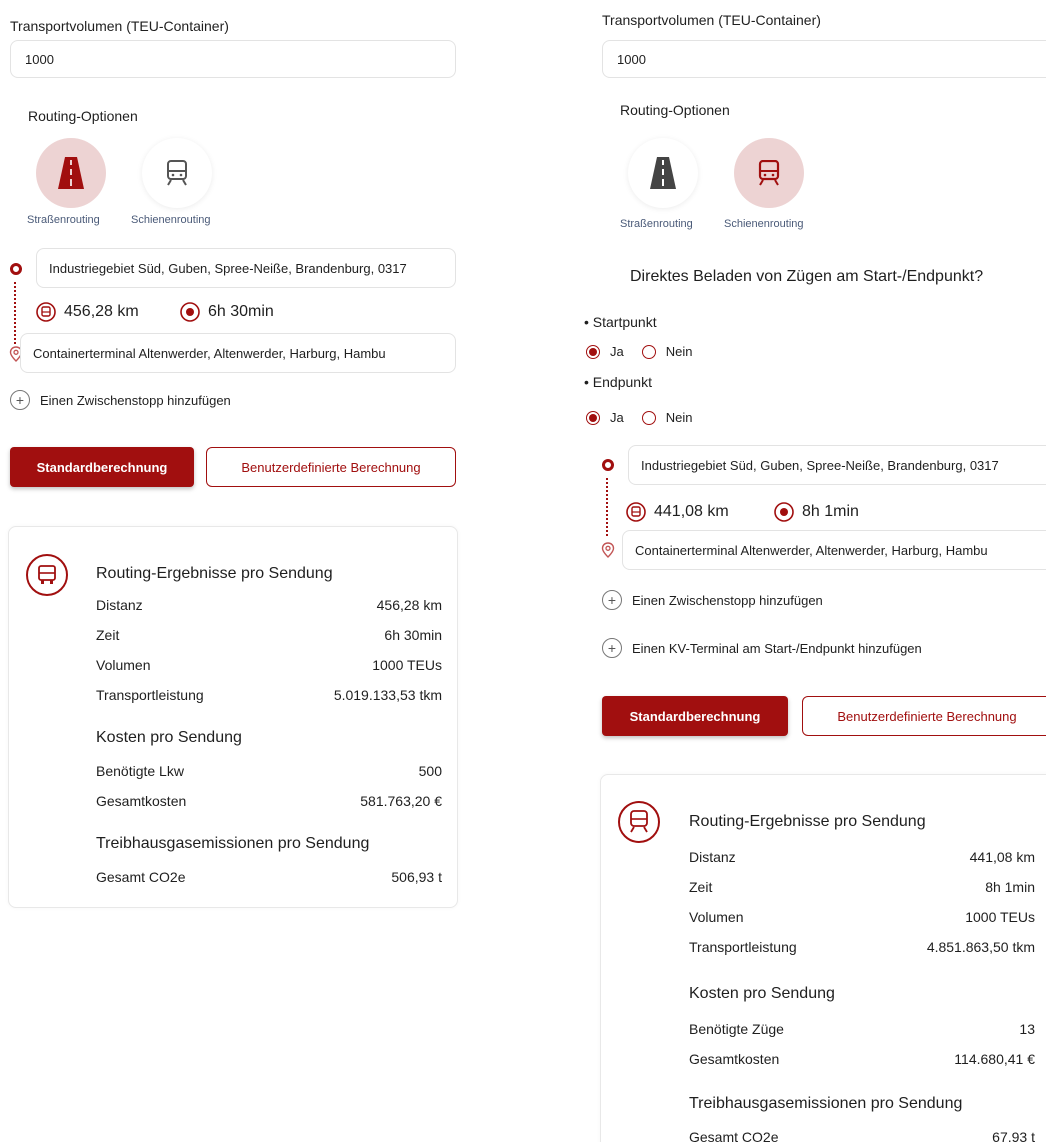 Image resolution: width=1046 pixels, height=1142 pixels. Describe the element at coordinates (862, 1135) in the screenshot. I see `ghg-row: Gesamt CO2e 67,93 t` at that location.